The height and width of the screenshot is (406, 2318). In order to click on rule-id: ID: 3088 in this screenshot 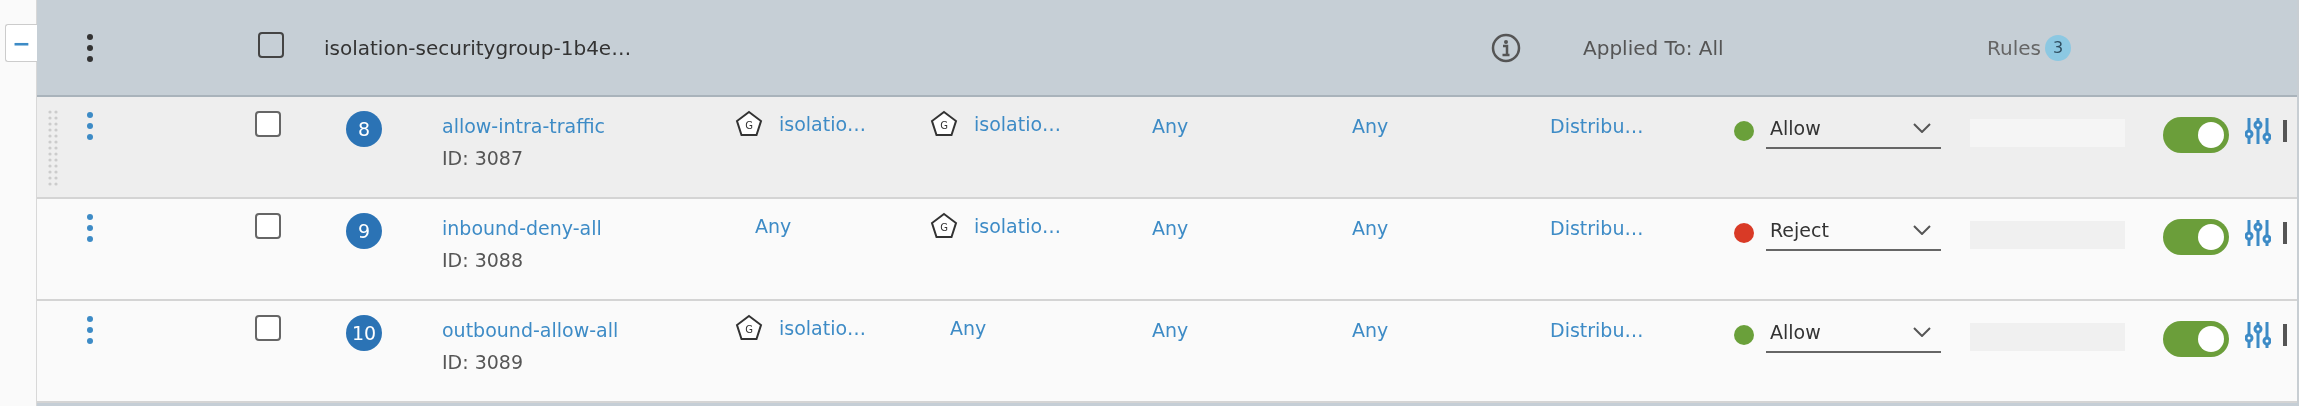, I will do `click(483, 260)`.